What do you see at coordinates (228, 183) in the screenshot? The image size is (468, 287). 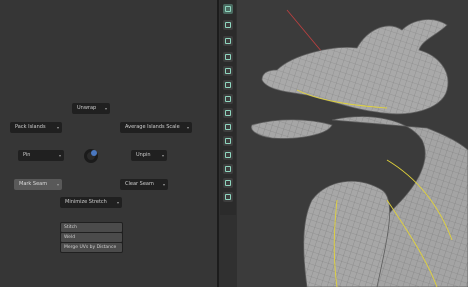 I see `knife-icon` at bounding box center [228, 183].